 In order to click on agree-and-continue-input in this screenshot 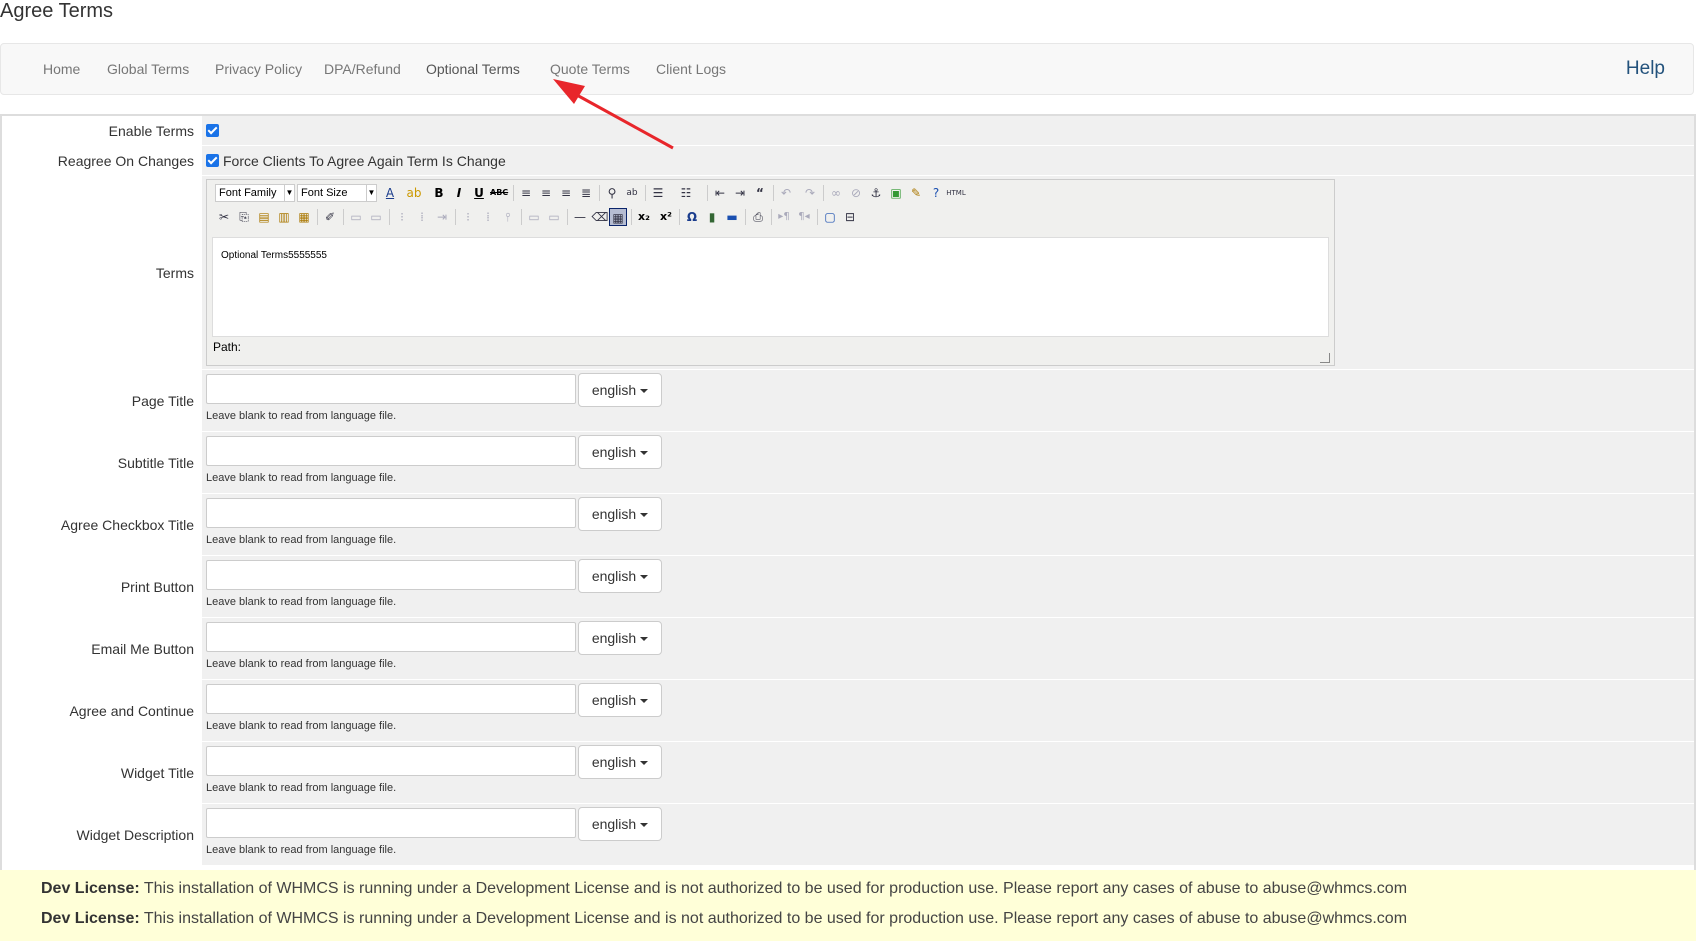, I will do `click(391, 699)`.